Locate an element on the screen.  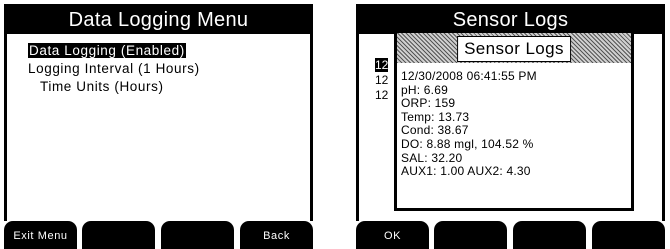
log-aux: AUX1: 1.00 AUX2: 4.30 is located at coordinates (466, 171).